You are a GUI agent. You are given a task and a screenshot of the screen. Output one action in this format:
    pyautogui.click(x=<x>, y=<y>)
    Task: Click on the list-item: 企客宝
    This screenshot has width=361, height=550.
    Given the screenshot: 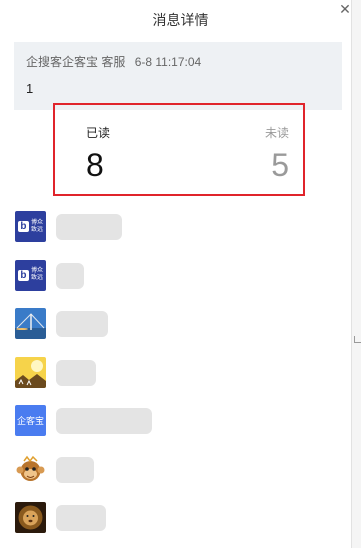 What is the action you would take?
    pyautogui.click(x=179, y=428)
    